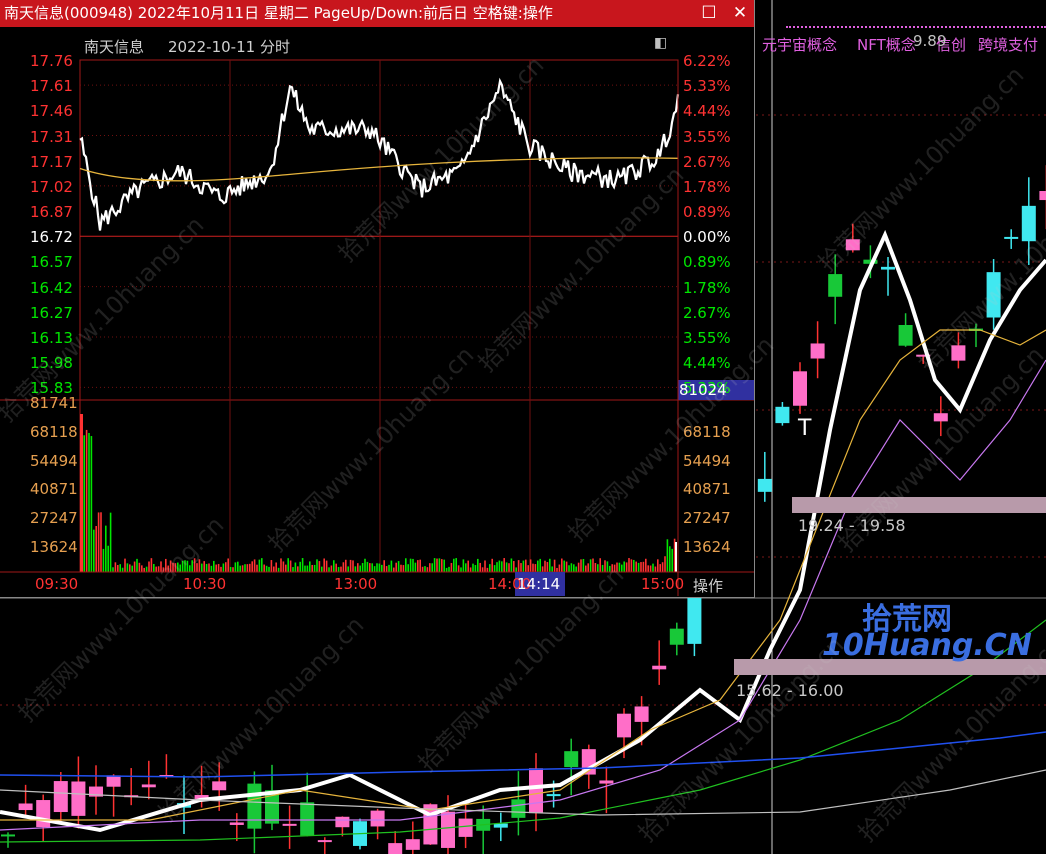  I want to click on volume-tick-label-right: 40871, so click(707, 489).